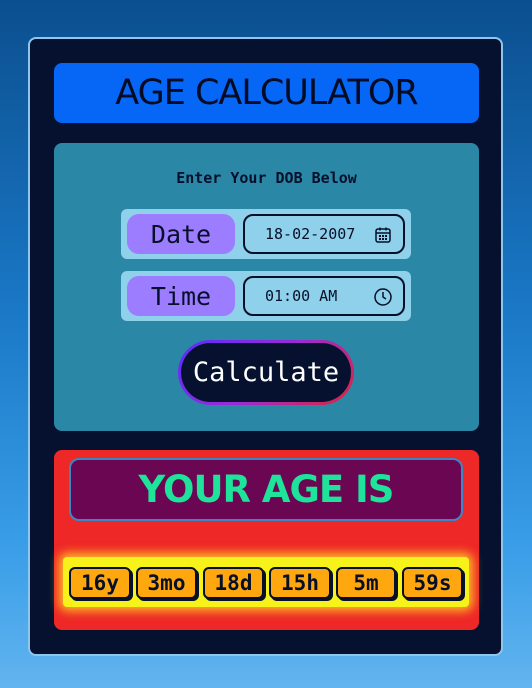 The height and width of the screenshot is (688, 532). Describe the element at coordinates (432, 583) in the screenshot. I see `seconds-chip: 59s` at that location.